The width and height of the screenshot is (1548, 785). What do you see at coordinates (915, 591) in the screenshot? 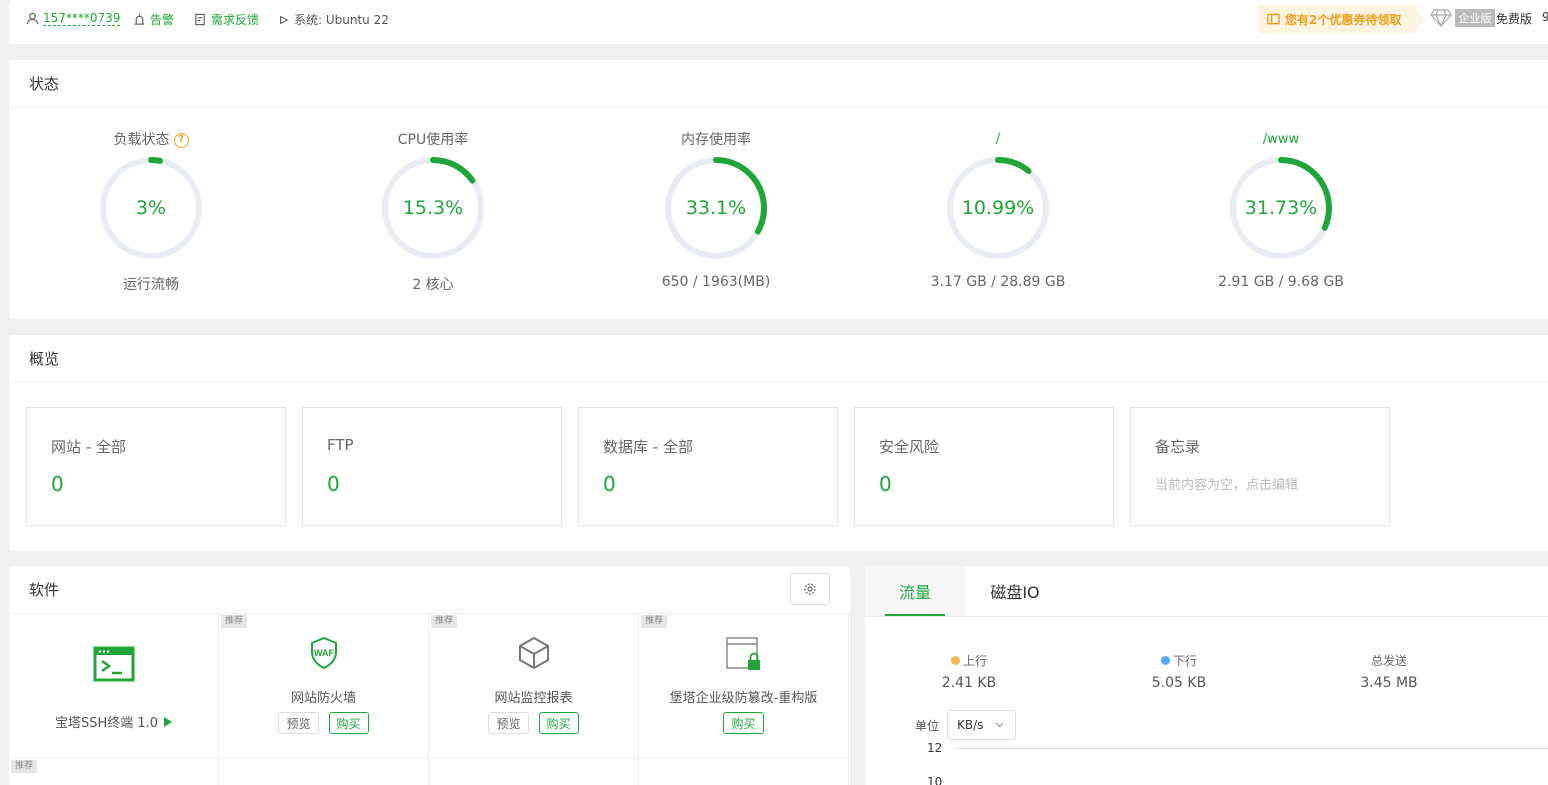
I see `tab-traffic: 流量` at bounding box center [915, 591].